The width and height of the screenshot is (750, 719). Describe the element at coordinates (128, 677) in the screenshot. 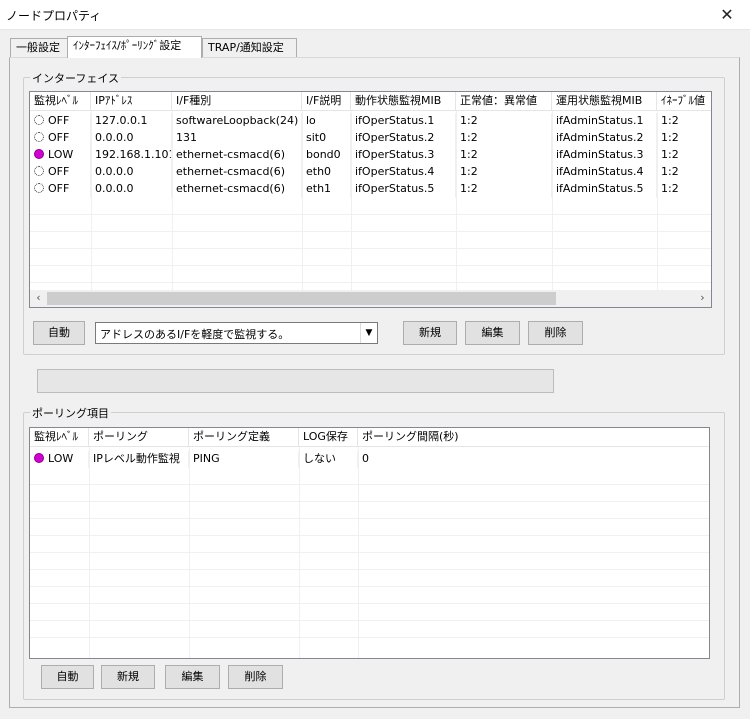

I see `polling-new-button: 新規` at that location.